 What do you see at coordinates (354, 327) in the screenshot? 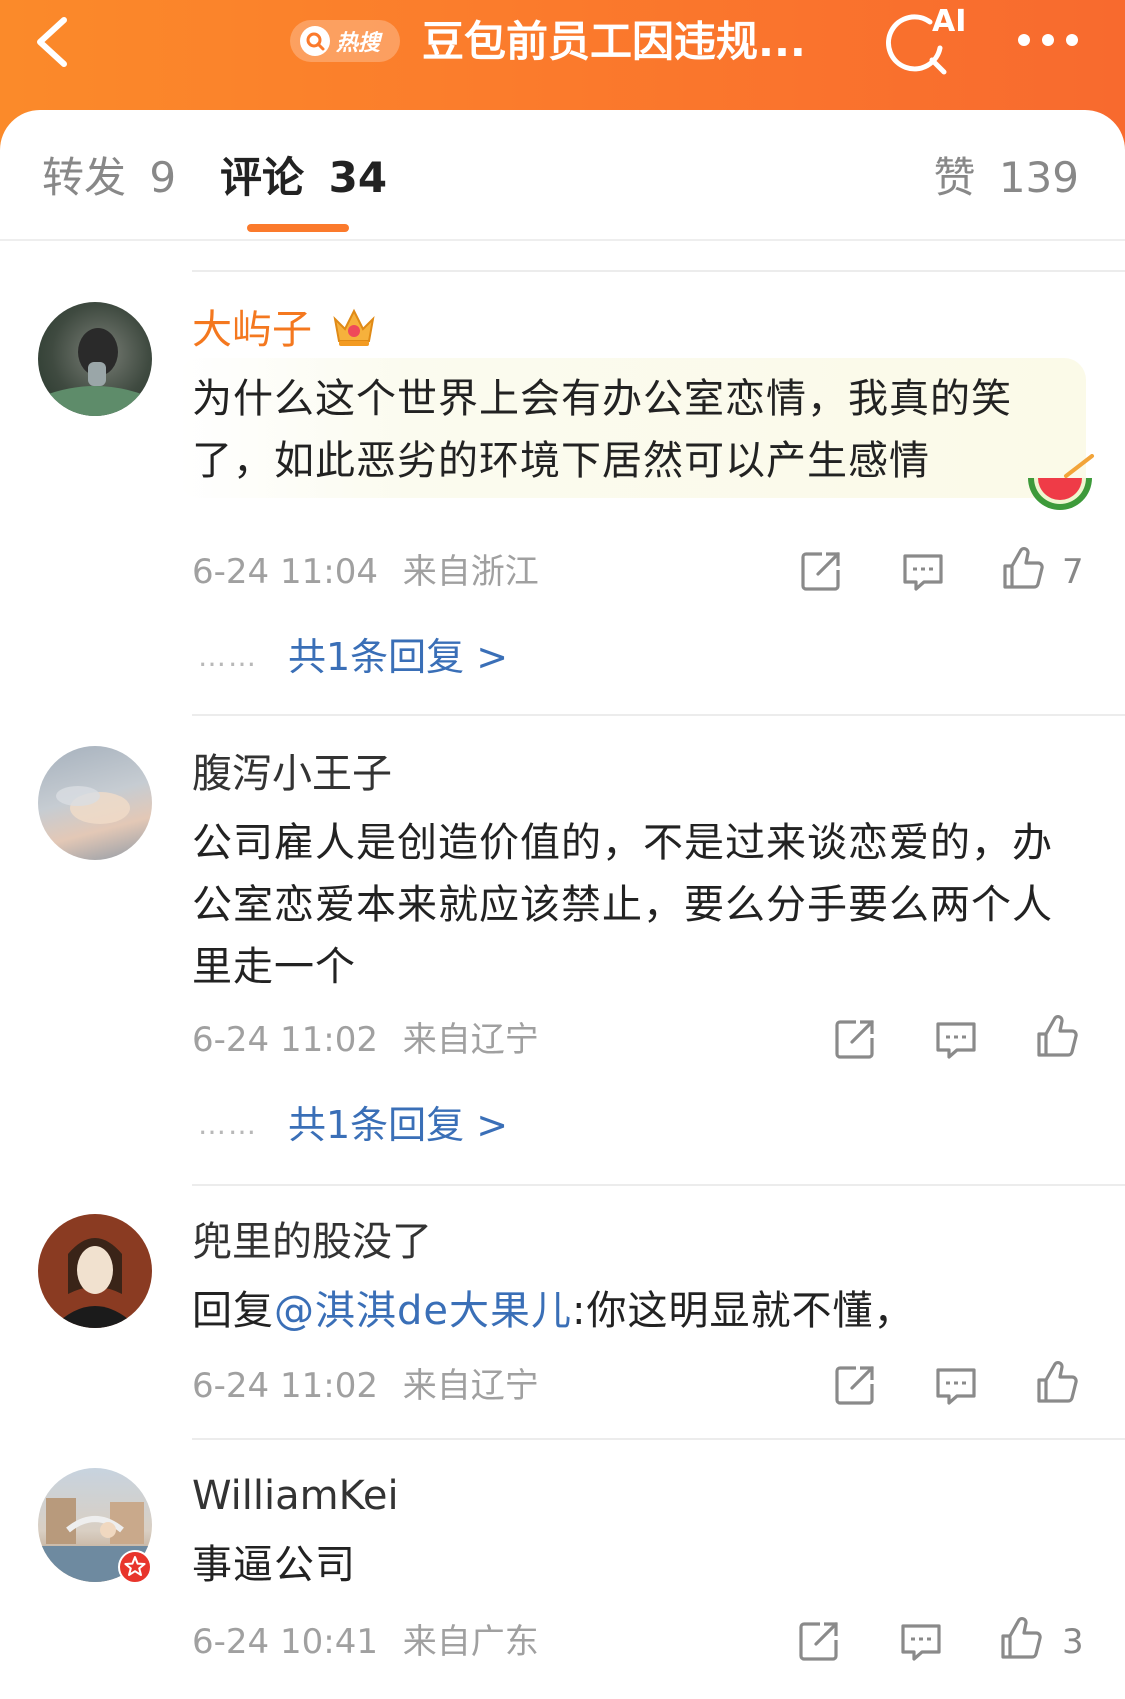
I see `crown-icon` at bounding box center [354, 327].